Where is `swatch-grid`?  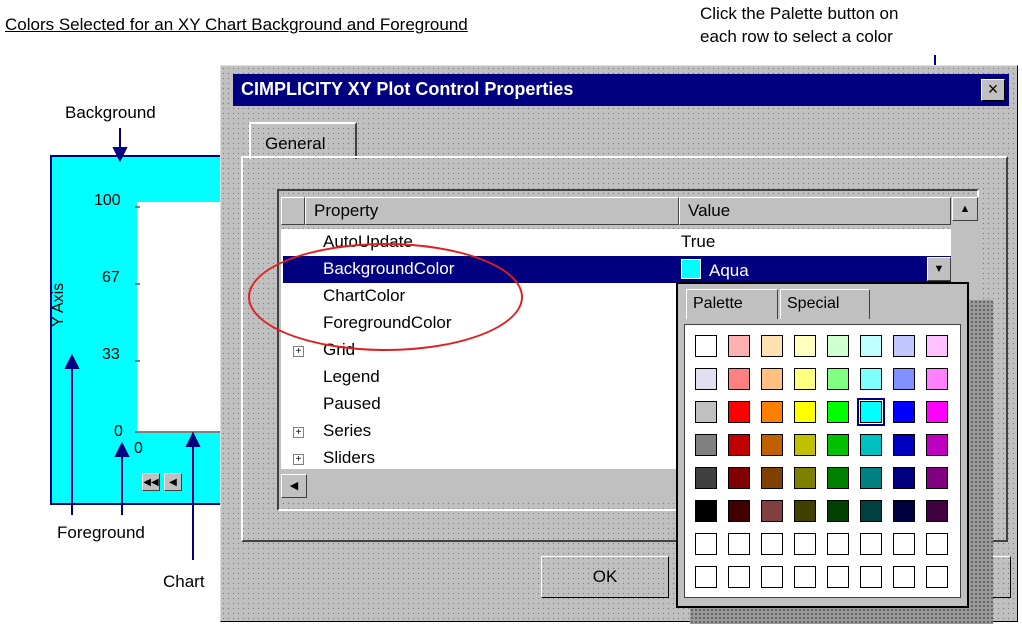
swatch-grid is located at coordinates (822, 461).